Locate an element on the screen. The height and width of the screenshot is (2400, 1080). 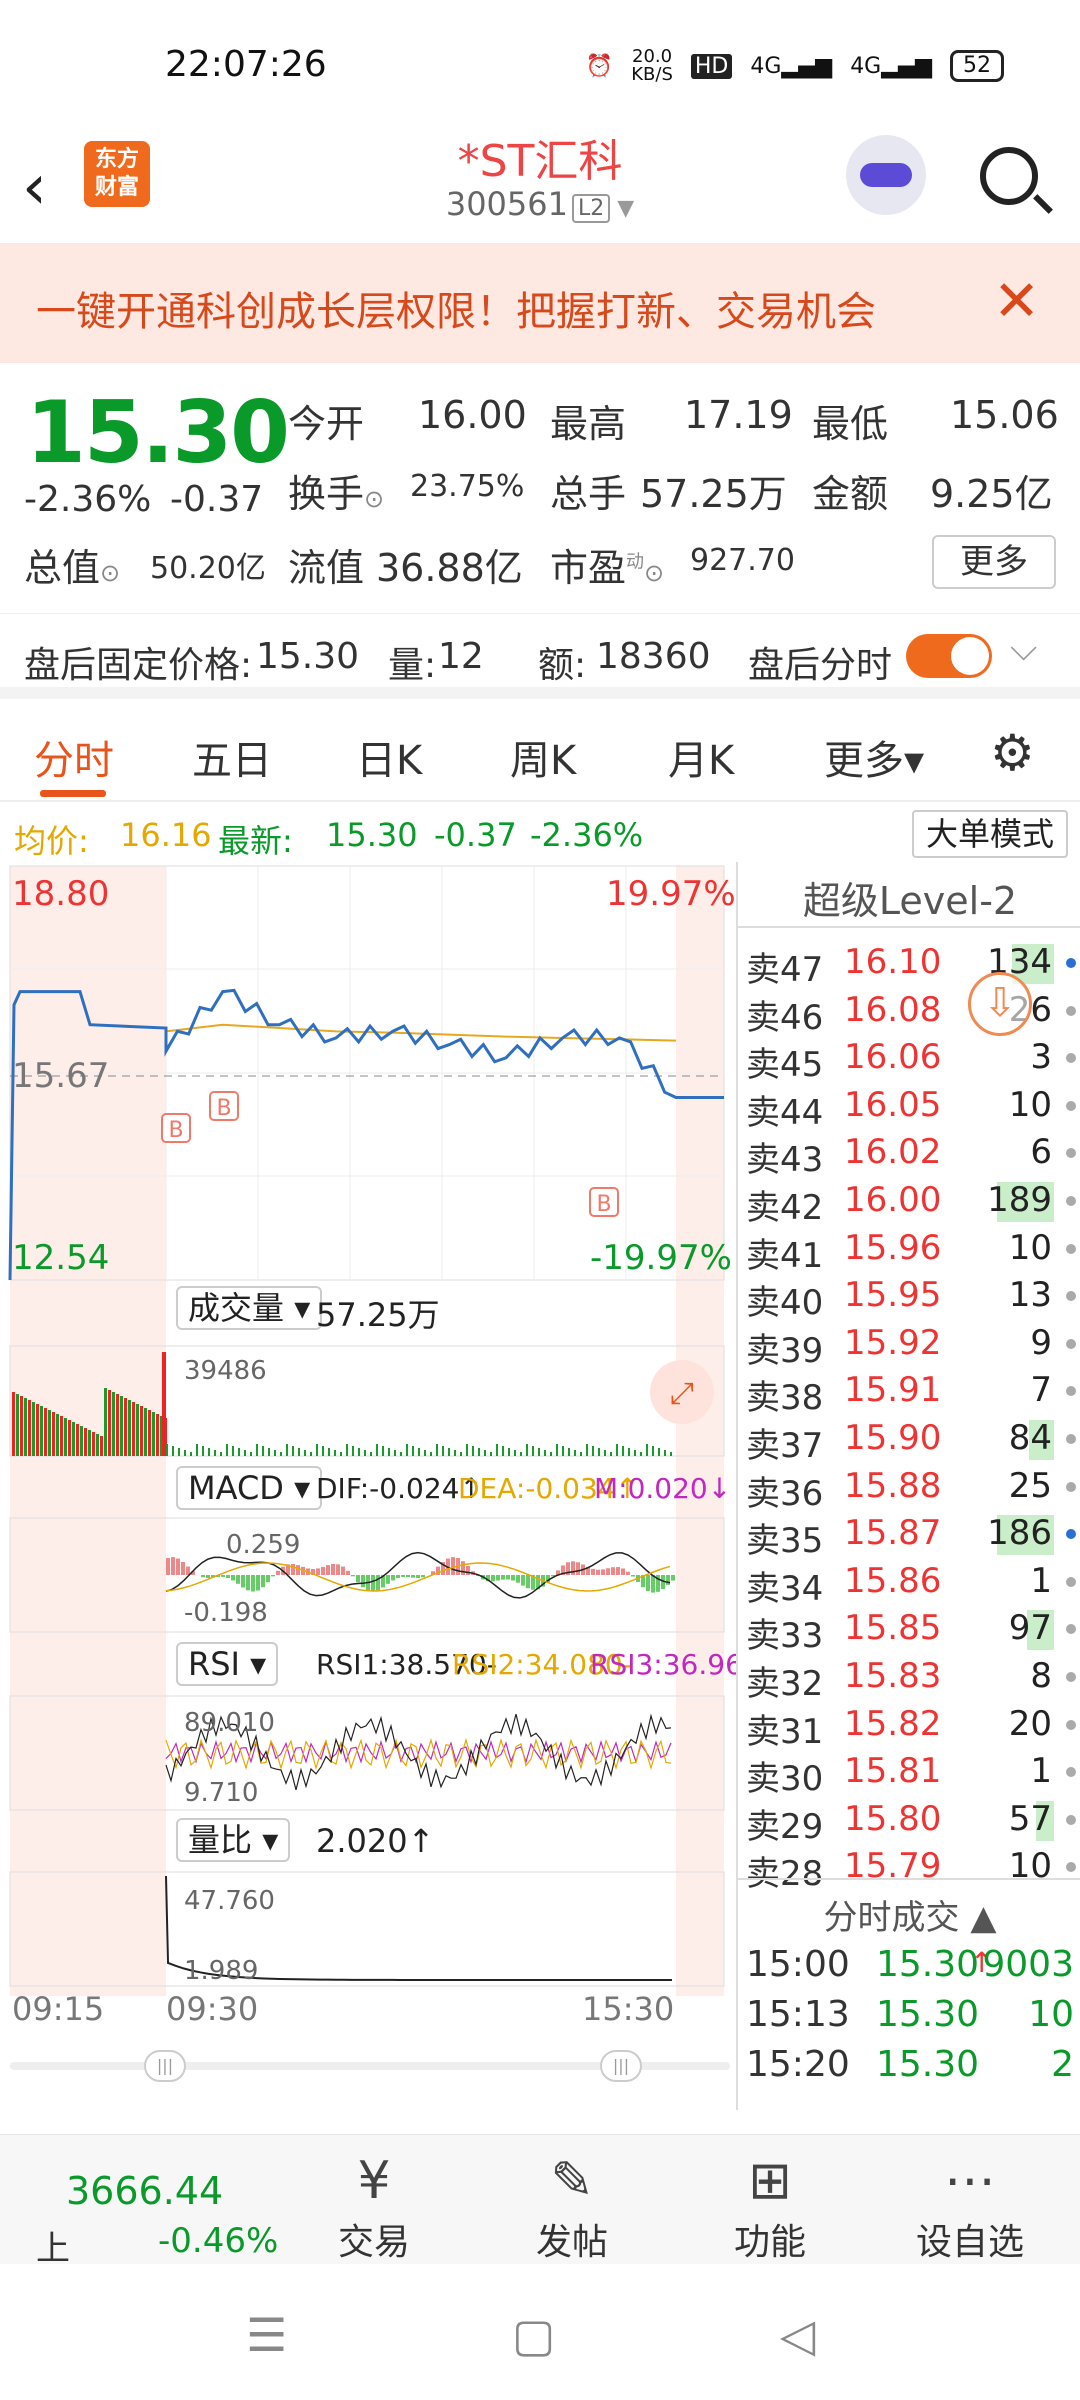
order-book-row: 卖30 15.81 1 is located at coordinates (909, 1773).